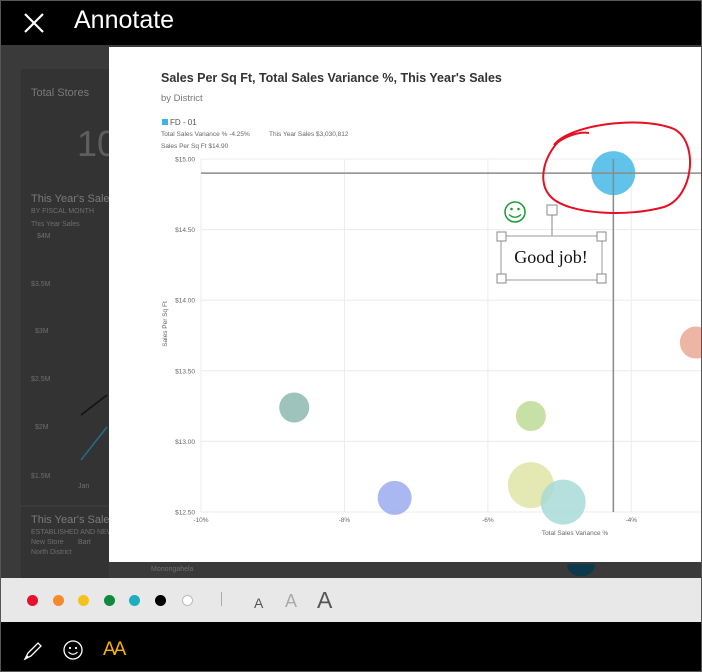 The width and height of the screenshot is (702, 672). What do you see at coordinates (552, 210) in the screenshot?
I see `rotate-handle` at bounding box center [552, 210].